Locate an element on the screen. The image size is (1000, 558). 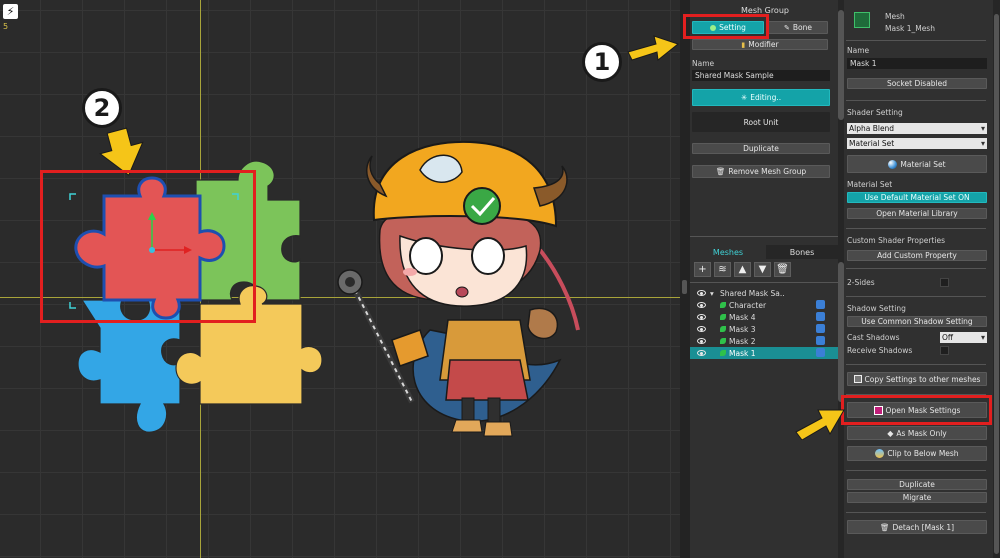
viewport-scrollbar is located at coordinates (685, 279).